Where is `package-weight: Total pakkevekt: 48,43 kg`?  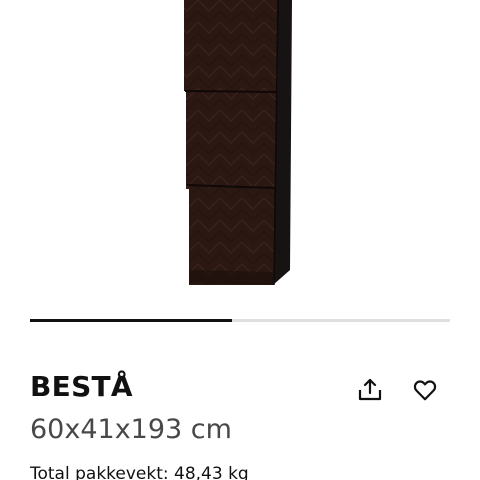 package-weight: Total pakkevekt: 48,43 kg is located at coordinates (139, 472).